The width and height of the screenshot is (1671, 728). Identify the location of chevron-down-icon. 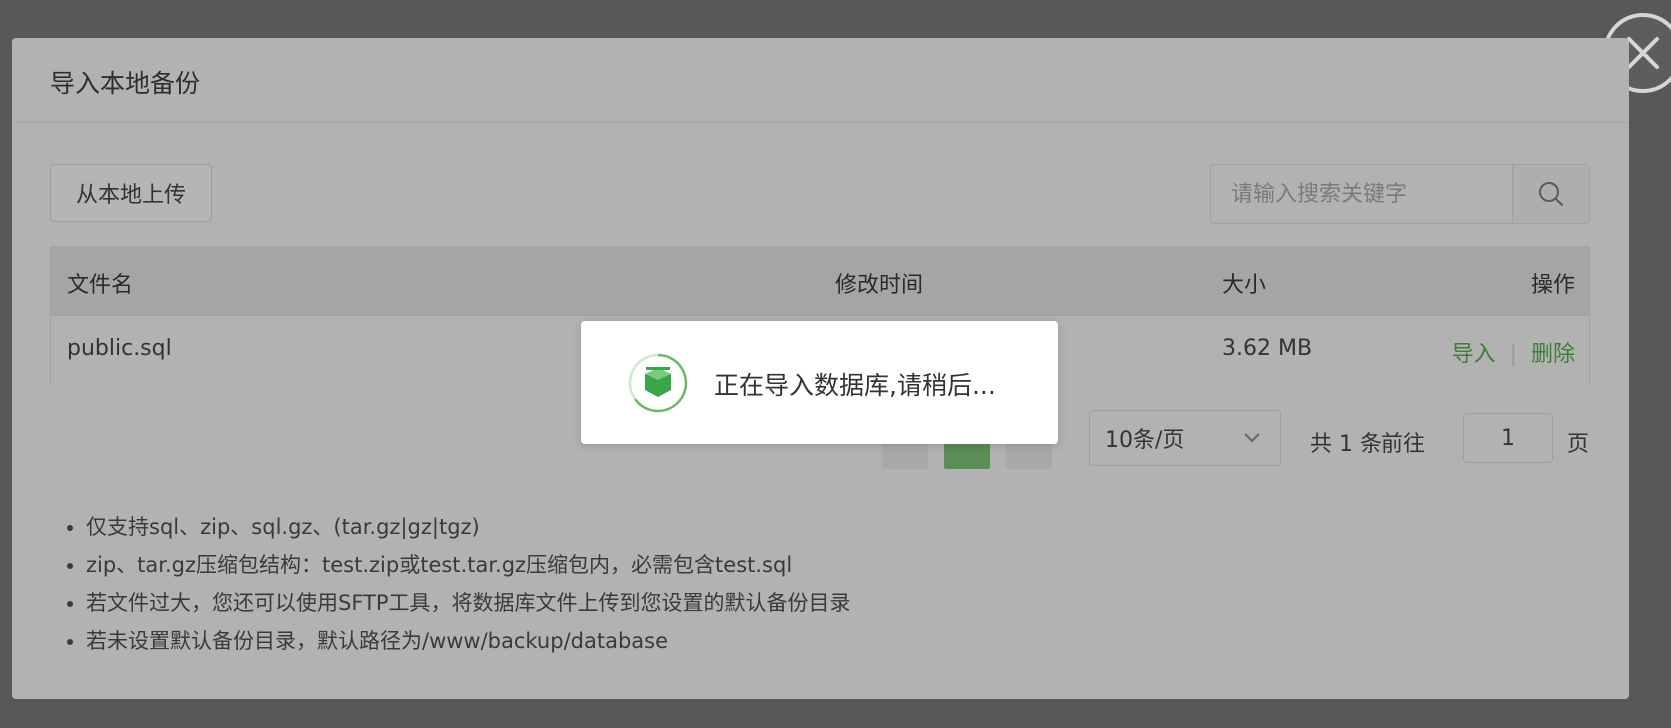
(1252, 438).